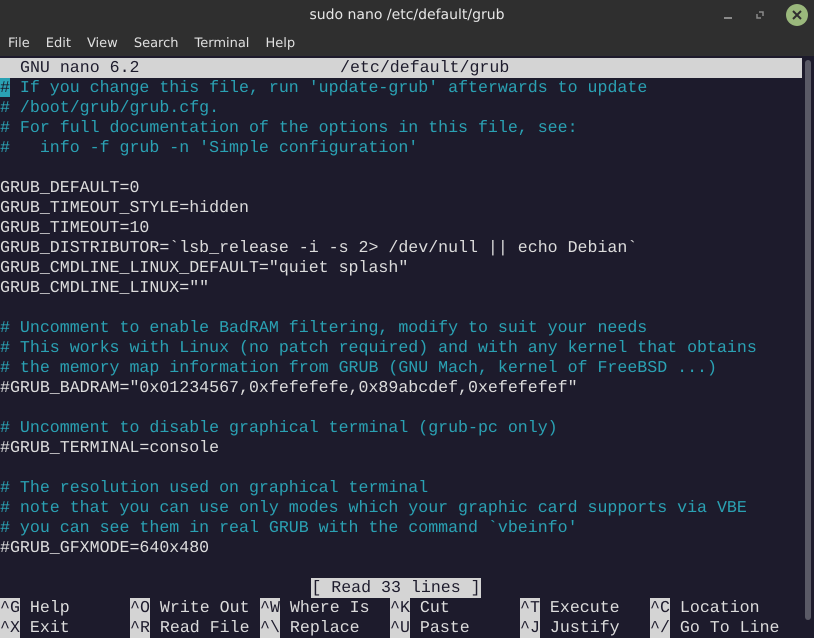 This screenshot has width=814, height=638. I want to click on shortcut-key: ^G, so click(10, 608).